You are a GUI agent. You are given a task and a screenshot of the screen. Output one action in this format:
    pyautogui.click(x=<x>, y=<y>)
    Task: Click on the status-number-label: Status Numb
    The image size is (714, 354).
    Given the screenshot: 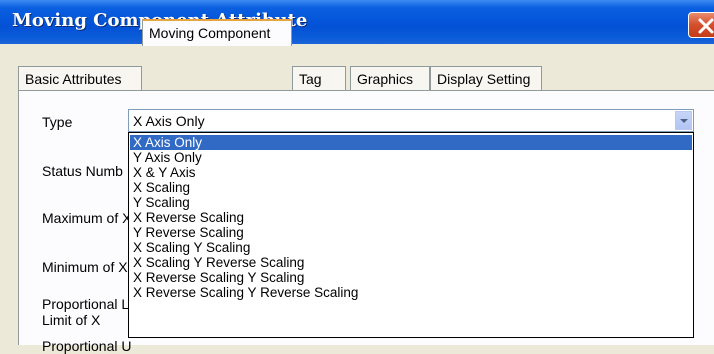 What is the action you would take?
    pyautogui.click(x=82, y=171)
    